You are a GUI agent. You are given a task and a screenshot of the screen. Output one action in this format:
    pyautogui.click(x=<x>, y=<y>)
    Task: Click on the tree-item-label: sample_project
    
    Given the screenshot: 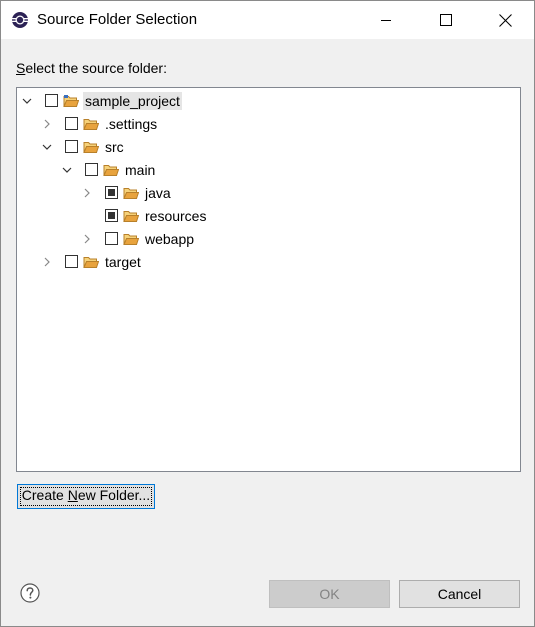 What is the action you would take?
    pyautogui.click(x=132, y=101)
    